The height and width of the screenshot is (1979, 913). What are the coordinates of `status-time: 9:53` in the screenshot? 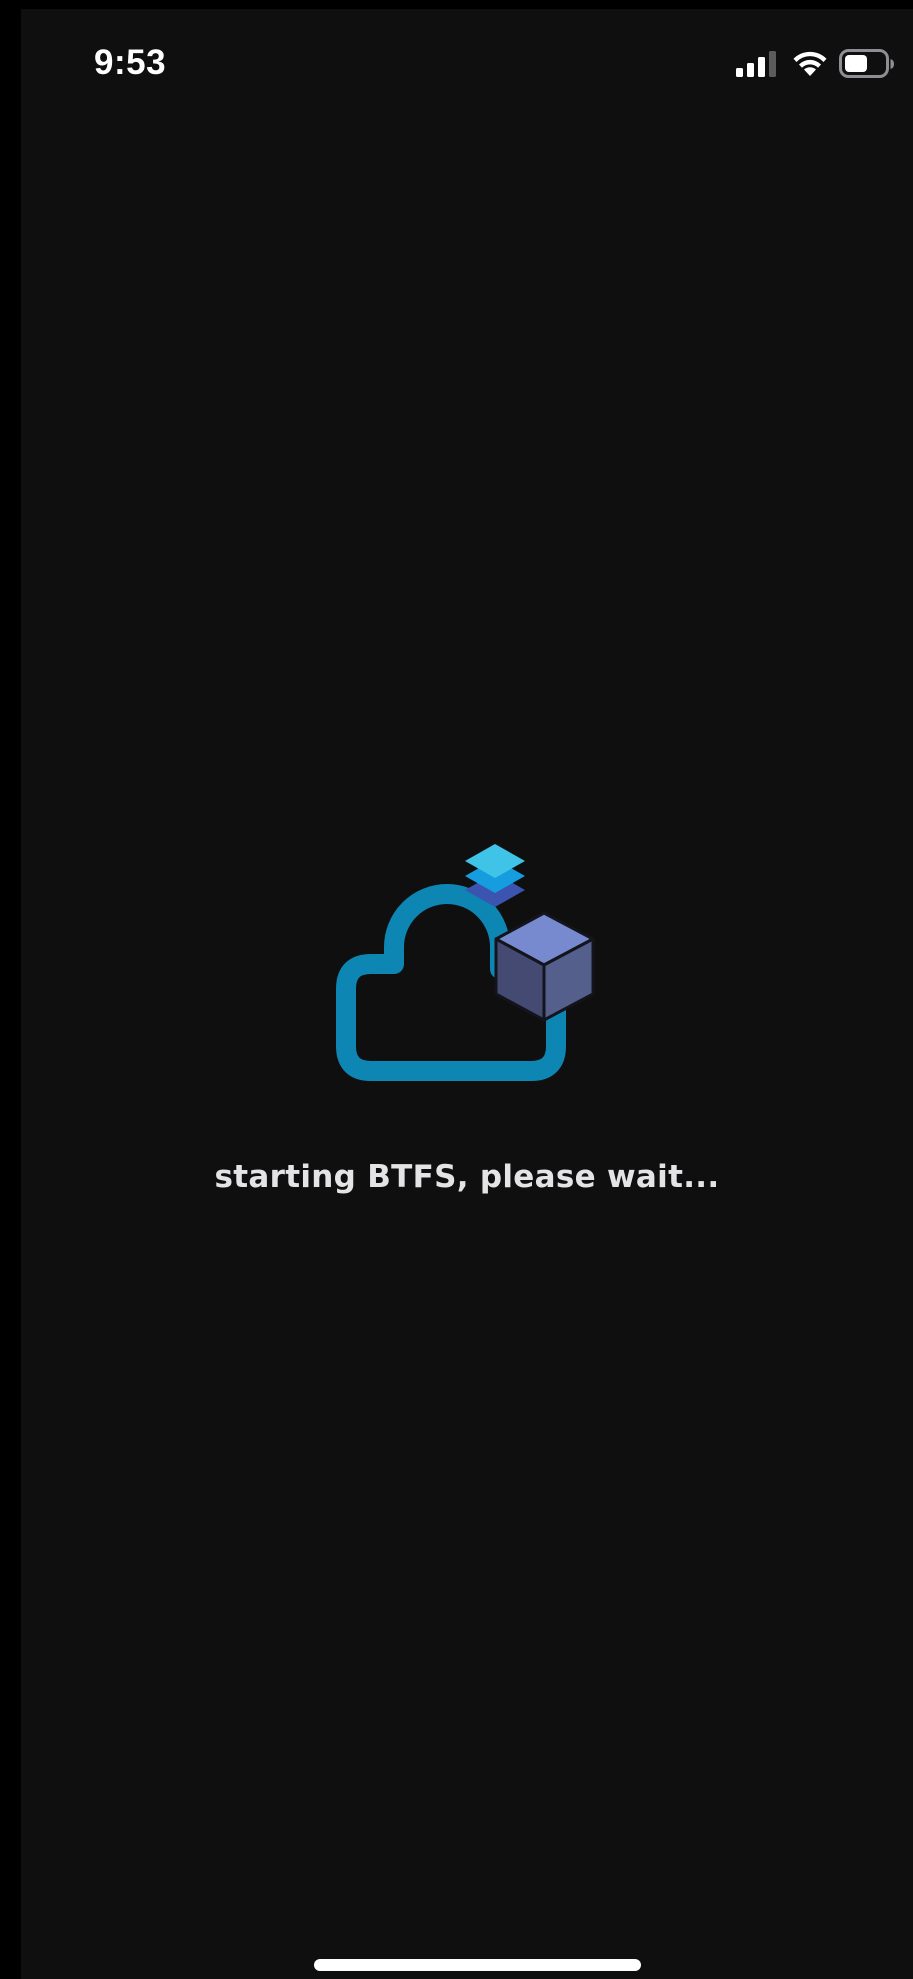 It's located at (130, 62).